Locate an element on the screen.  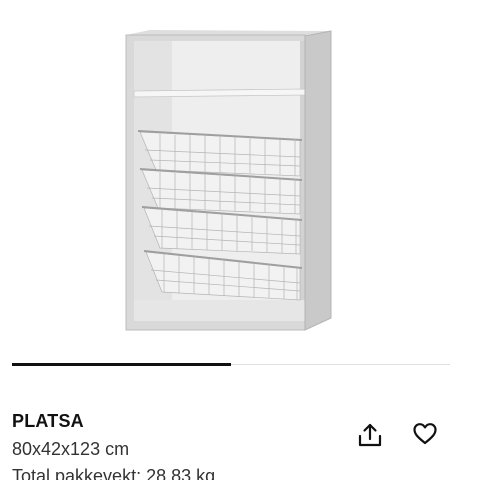
carousel-progress-indicator is located at coordinates (121, 364).